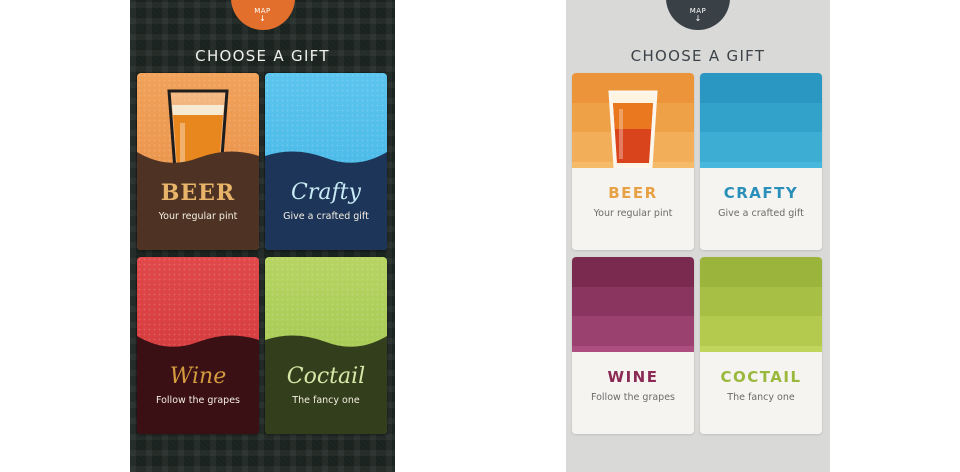 The height and width of the screenshot is (472, 960). Describe the element at coordinates (326, 192) in the screenshot. I see `card-name: Crafty` at that location.